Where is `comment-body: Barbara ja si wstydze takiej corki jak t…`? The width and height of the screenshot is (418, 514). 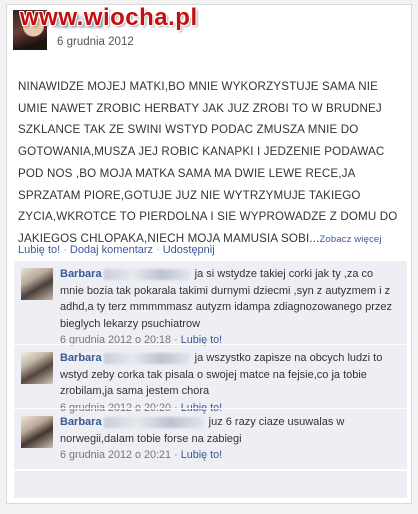 comment-body: Barbara ja si wstydze takiej corki jak t… is located at coordinates (230, 307).